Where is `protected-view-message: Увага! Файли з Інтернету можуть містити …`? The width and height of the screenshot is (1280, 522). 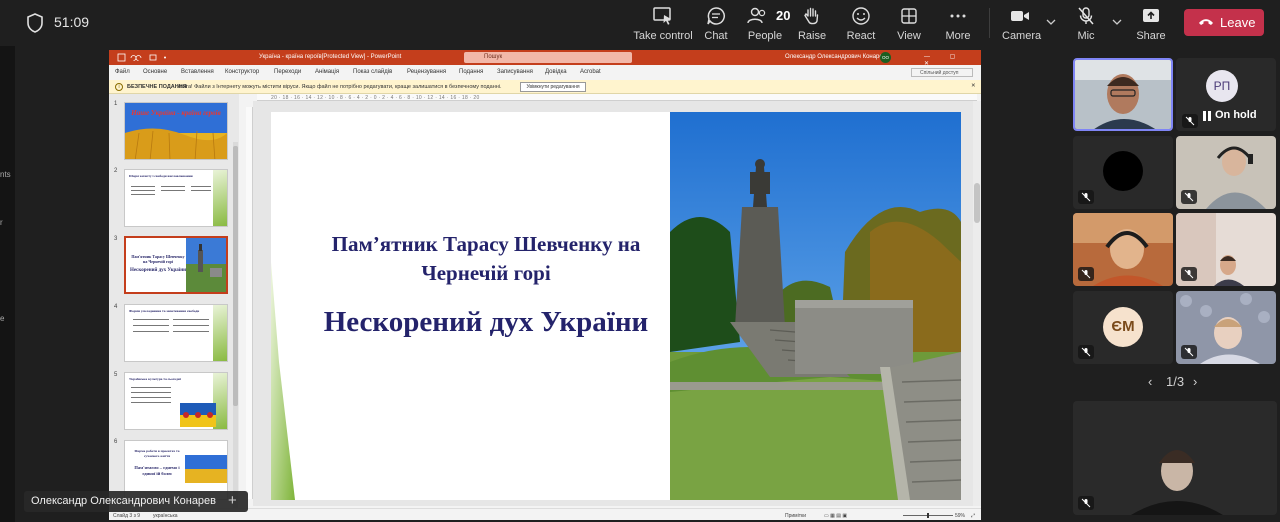
protected-view-message: Увага! Файли з Інтернету можуть містити … is located at coordinates (339, 87).